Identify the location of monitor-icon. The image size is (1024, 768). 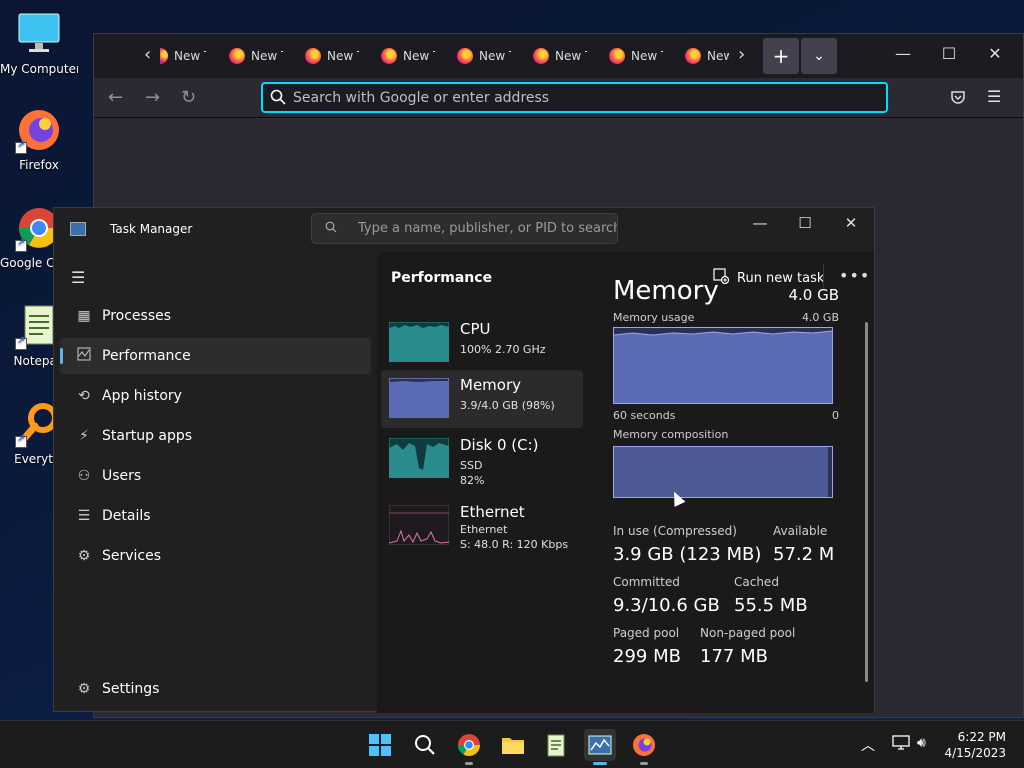
(39, 34).